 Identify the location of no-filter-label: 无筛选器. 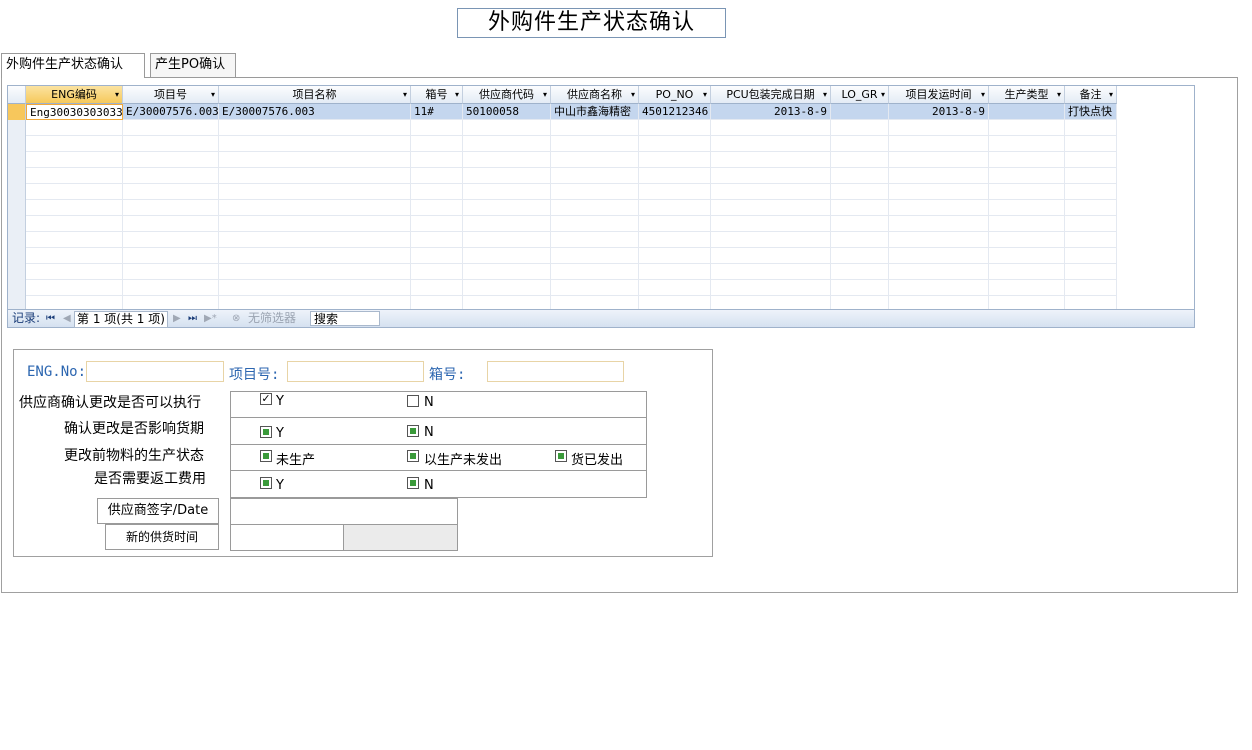
(272, 318).